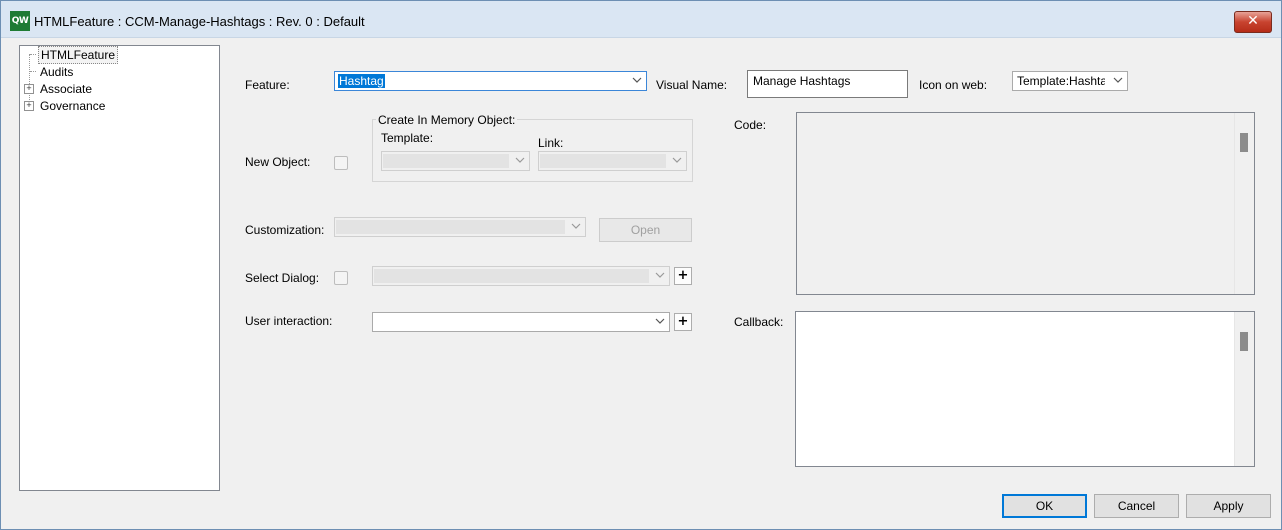 Image resolution: width=1282 pixels, height=530 pixels. Describe the element at coordinates (521, 322) in the screenshot. I see `user-interaction-select` at that location.